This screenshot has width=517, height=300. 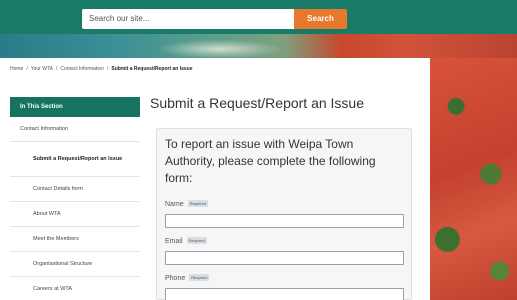 What do you see at coordinates (258, 46) in the screenshot?
I see `hero-image` at bounding box center [258, 46].